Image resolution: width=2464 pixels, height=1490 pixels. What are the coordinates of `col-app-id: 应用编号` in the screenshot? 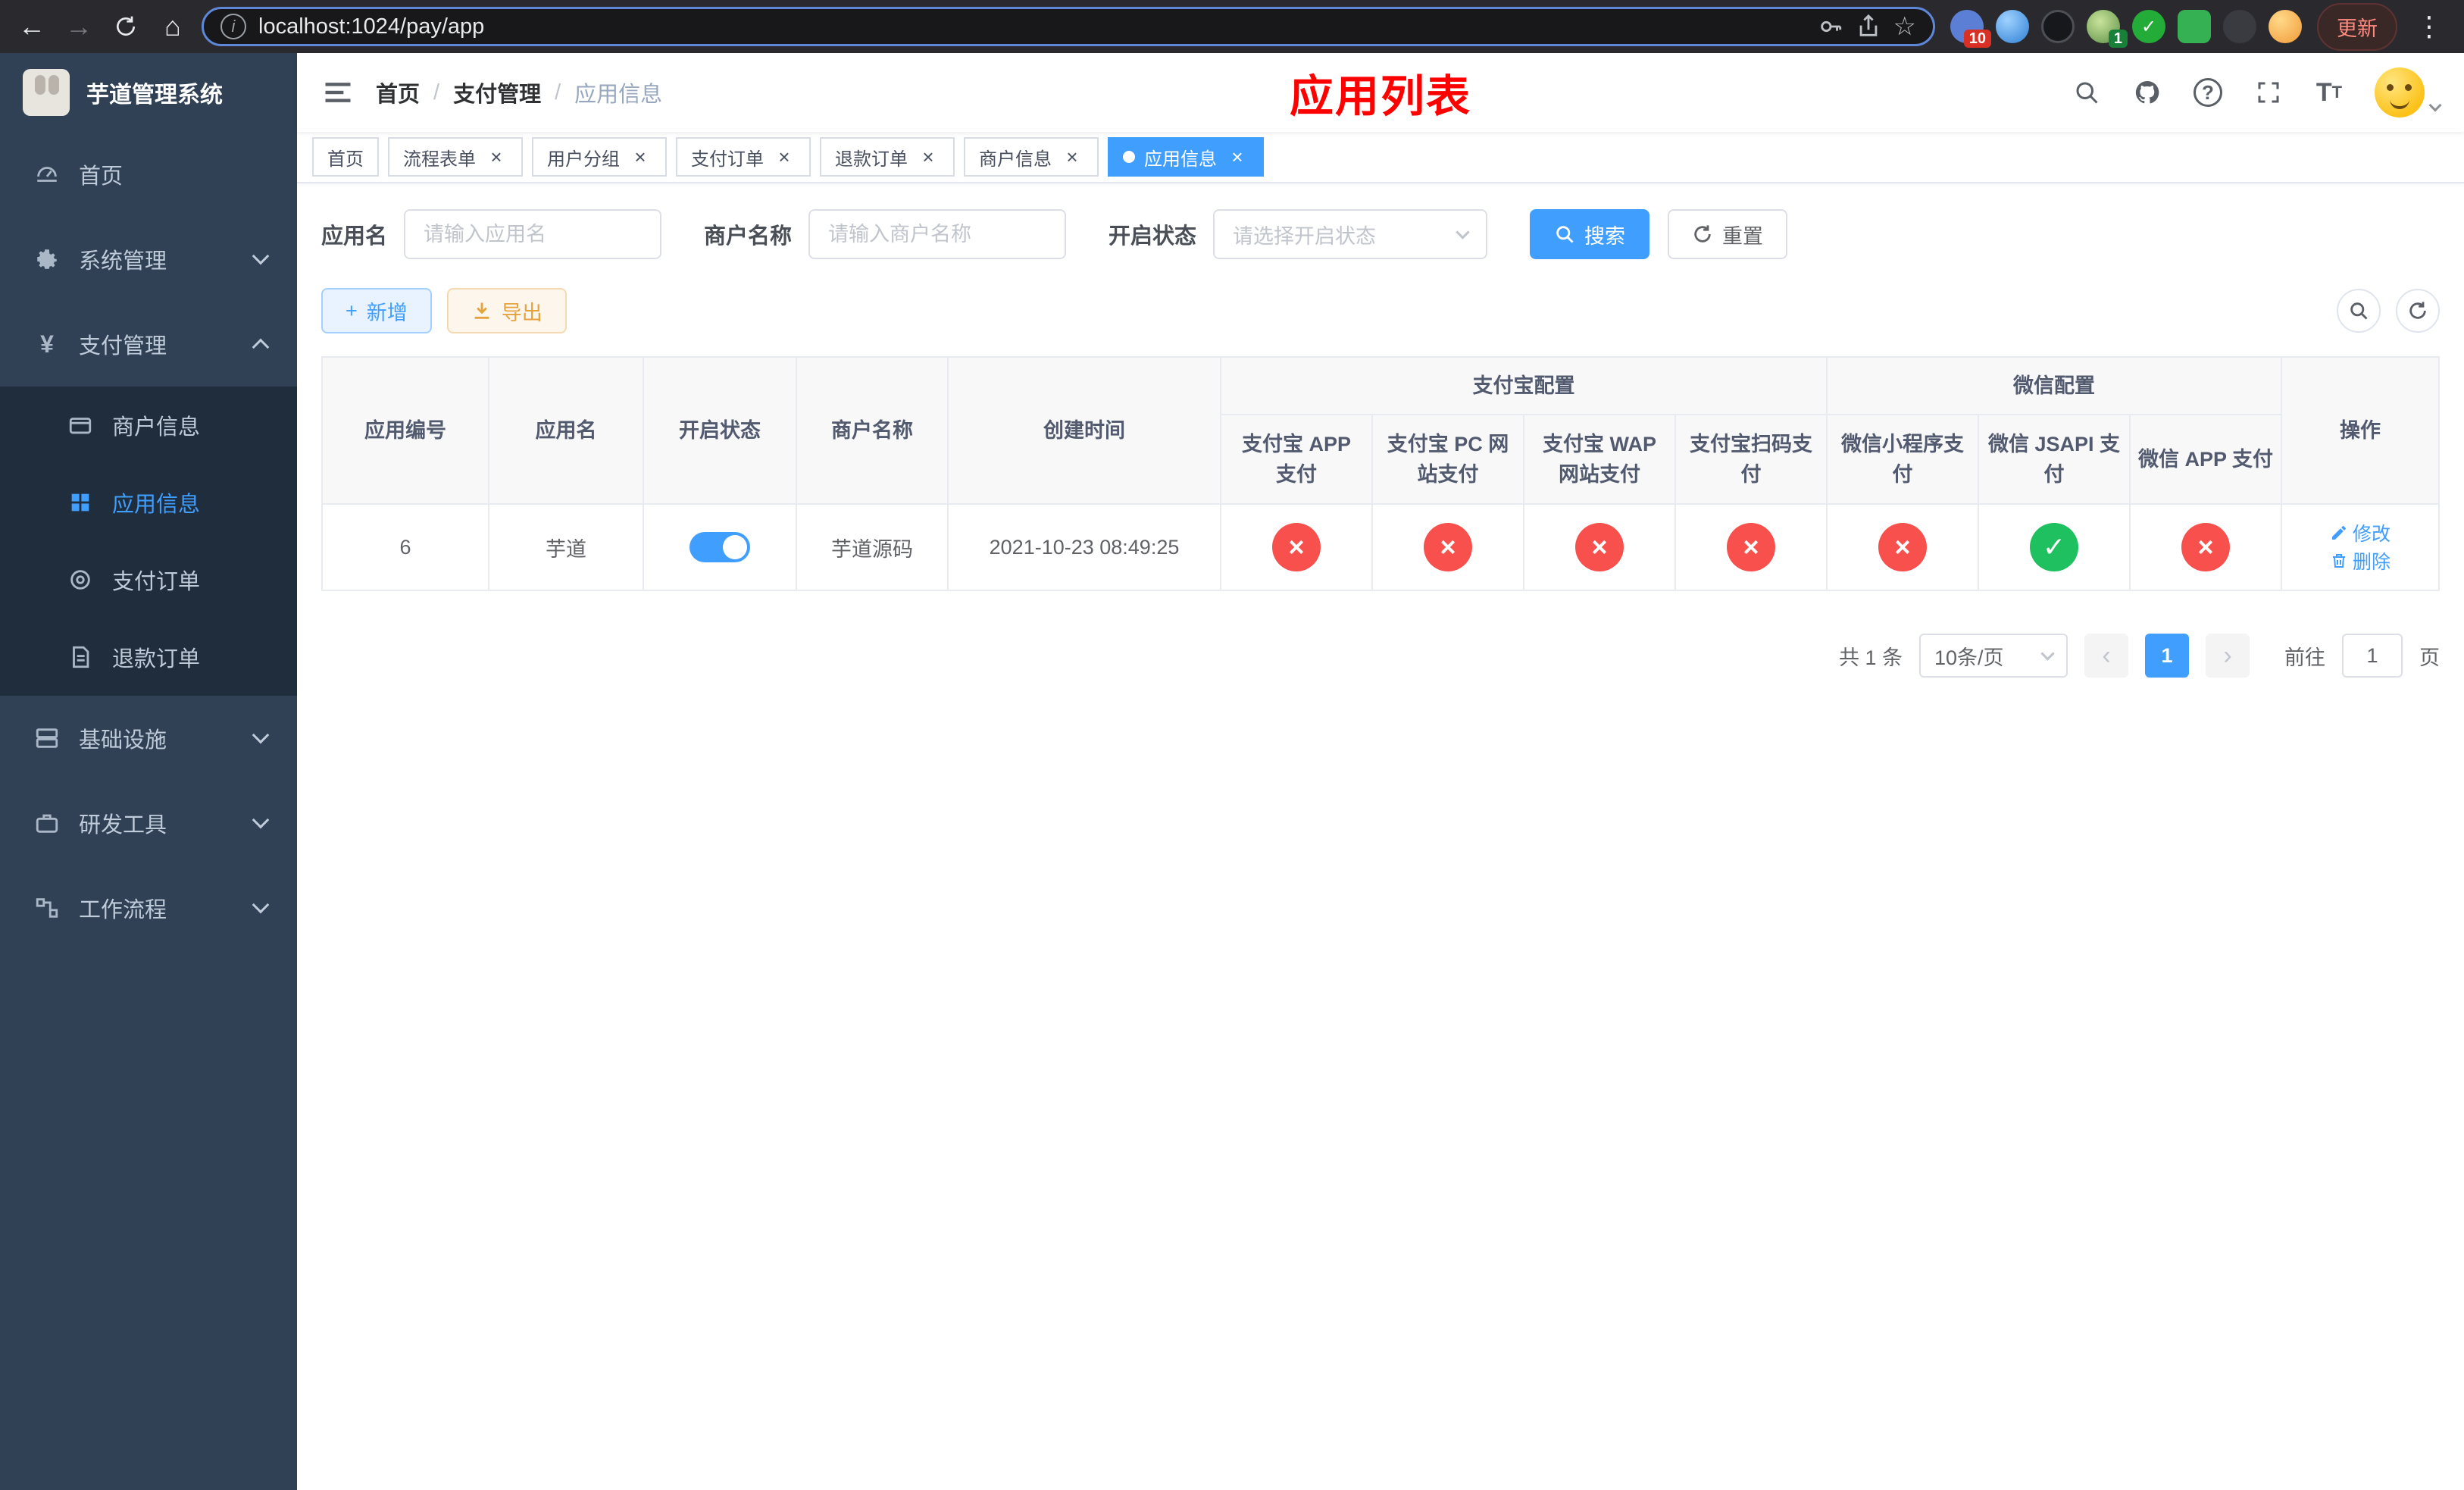 It's located at (405, 431).